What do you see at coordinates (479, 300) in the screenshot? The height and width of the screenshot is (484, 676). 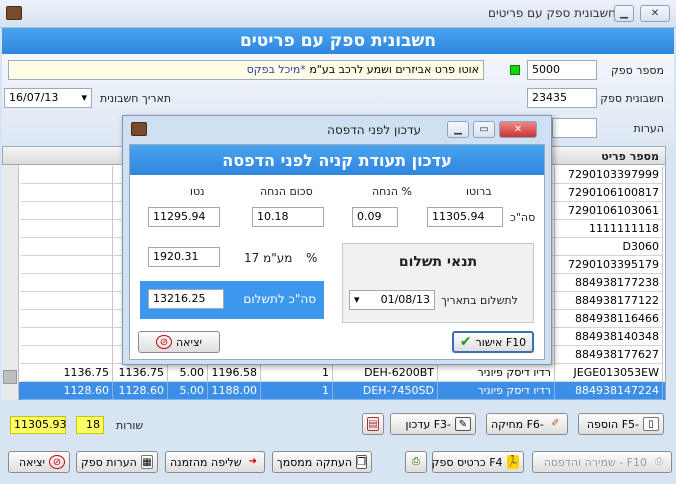 I see `pay-date-label: לתשלום בתאריך` at bounding box center [479, 300].